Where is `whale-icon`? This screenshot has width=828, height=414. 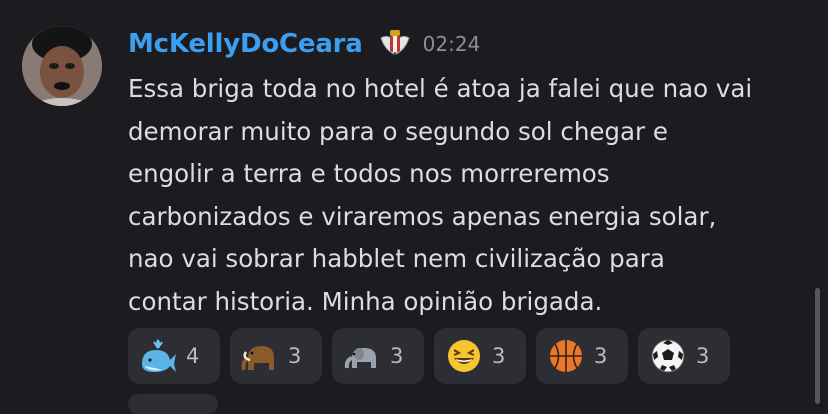
whale-icon is located at coordinates (158, 356).